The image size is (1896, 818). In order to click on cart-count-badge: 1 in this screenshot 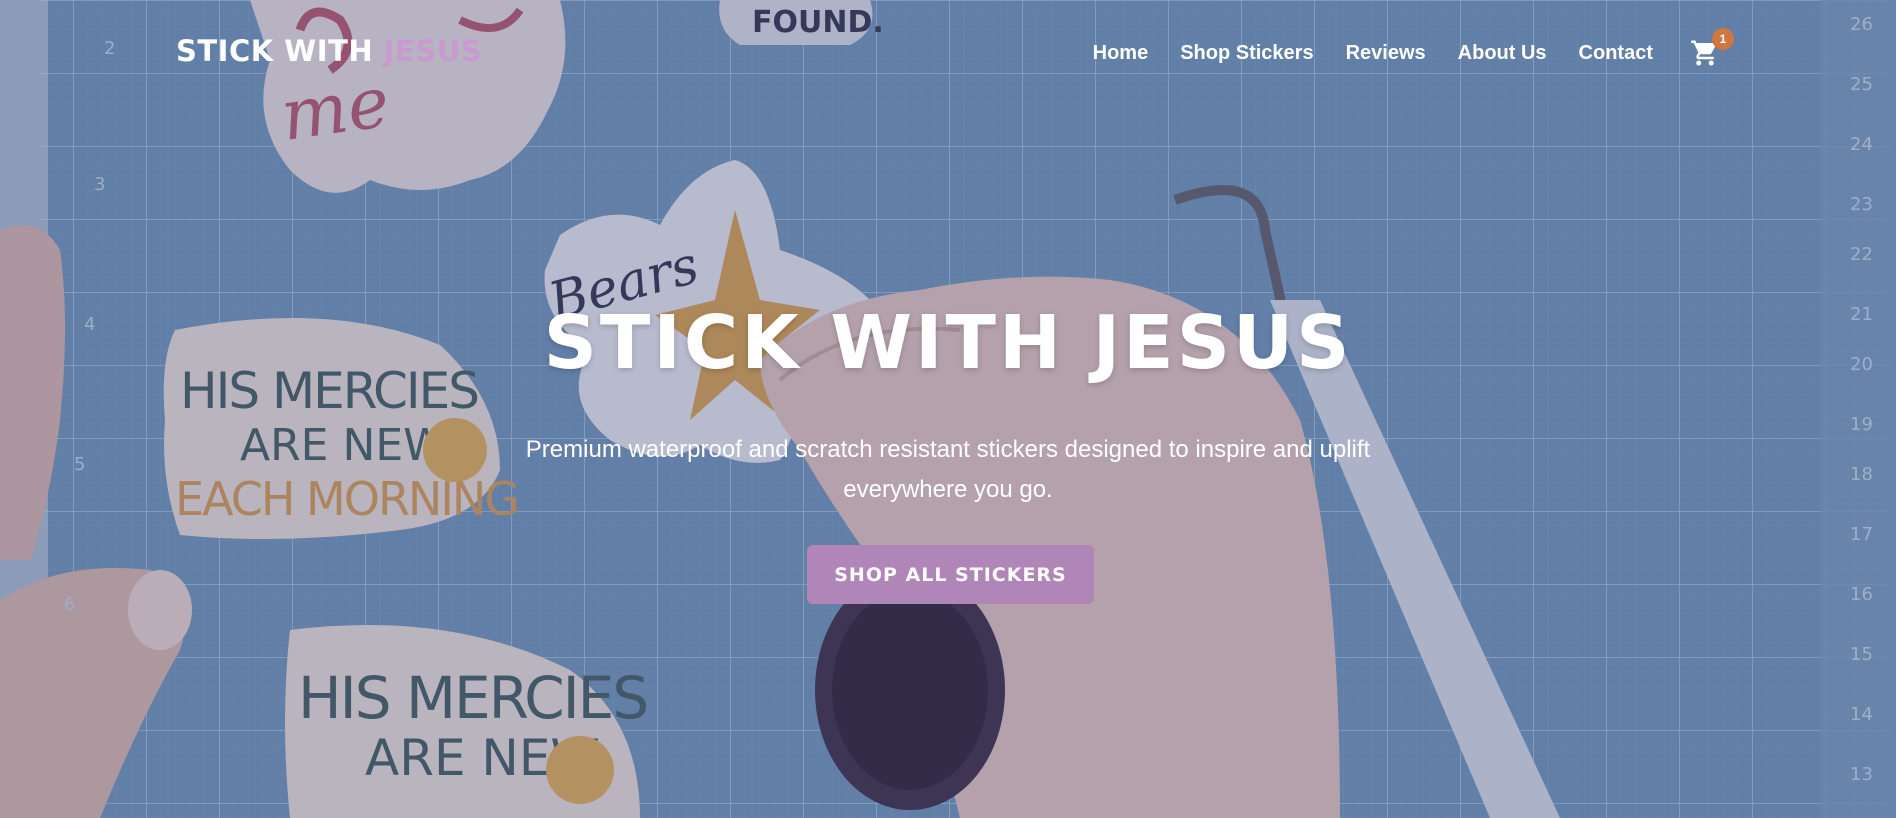, I will do `click(1723, 39)`.